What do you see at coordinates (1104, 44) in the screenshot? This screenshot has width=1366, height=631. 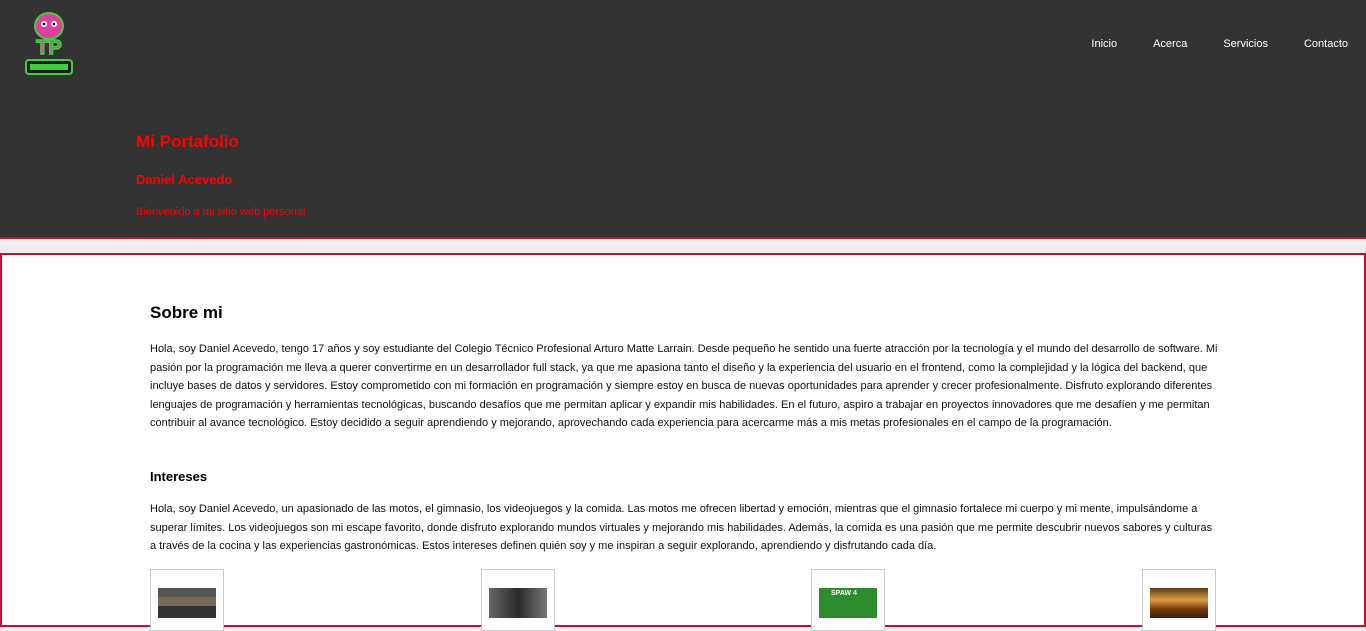 I see `nav-link-inicio: Inicio` at bounding box center [1104, 44].